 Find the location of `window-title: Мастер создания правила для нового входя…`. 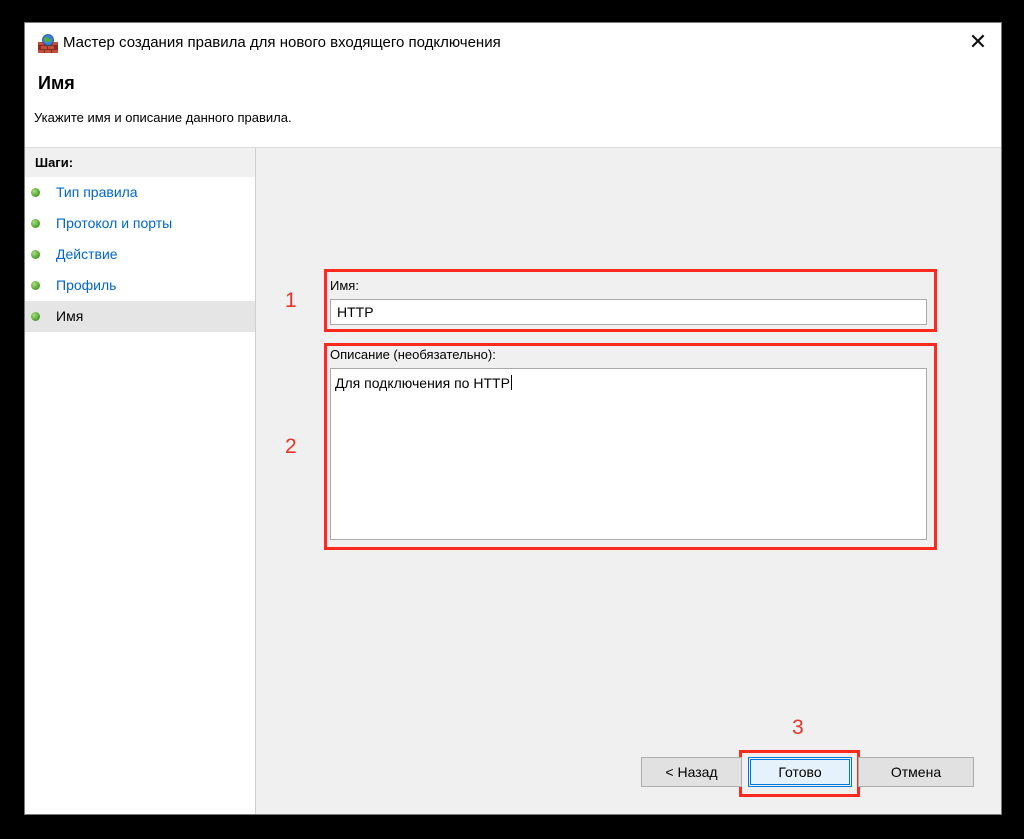

window-title: Мастер создания правила для нового входя… is located at coordinates (282, 42).